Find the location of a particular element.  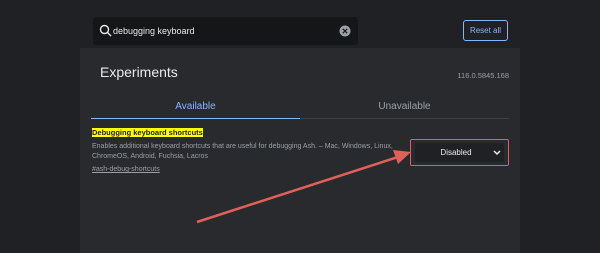

tab-bar: Available Unavailable is located at coordinates (300, 108).